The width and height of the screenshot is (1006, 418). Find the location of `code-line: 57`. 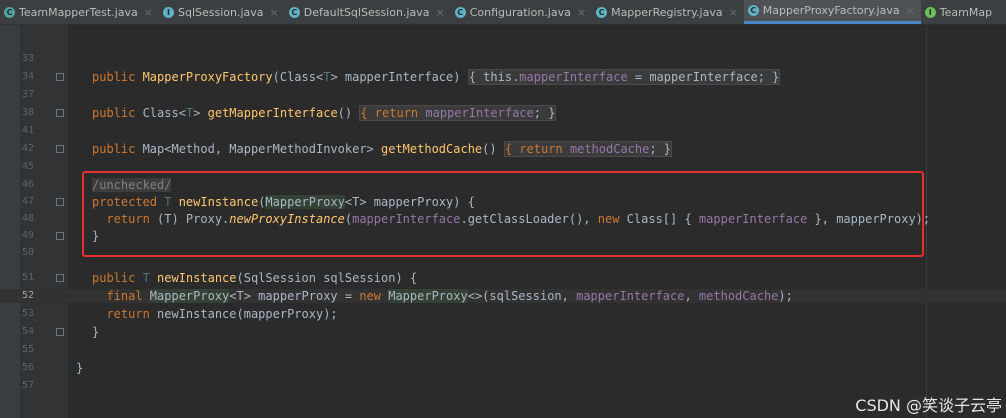

code-line: 57 is located at coordinates (503, 386).